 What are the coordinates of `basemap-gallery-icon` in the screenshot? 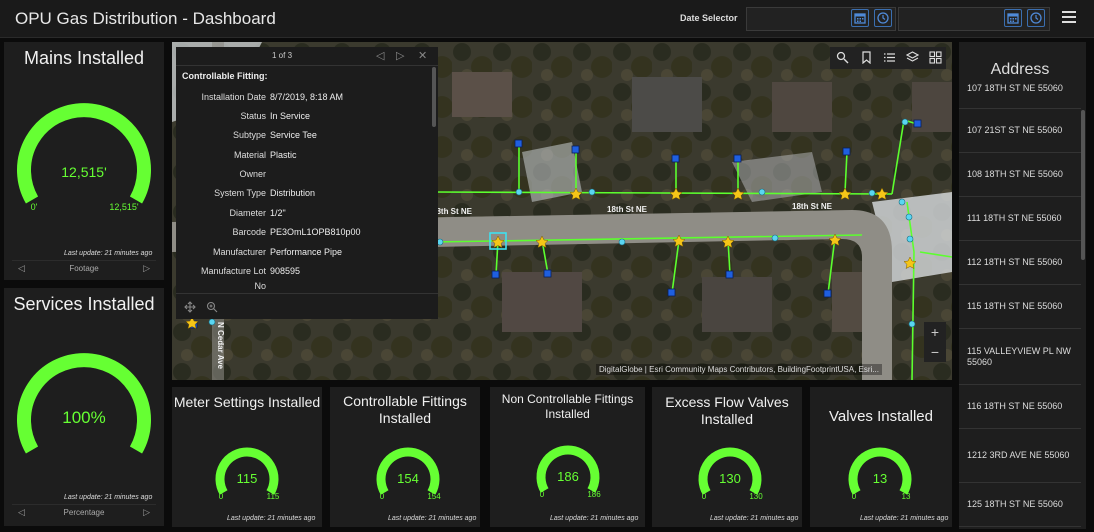 It's located at (935, 57).